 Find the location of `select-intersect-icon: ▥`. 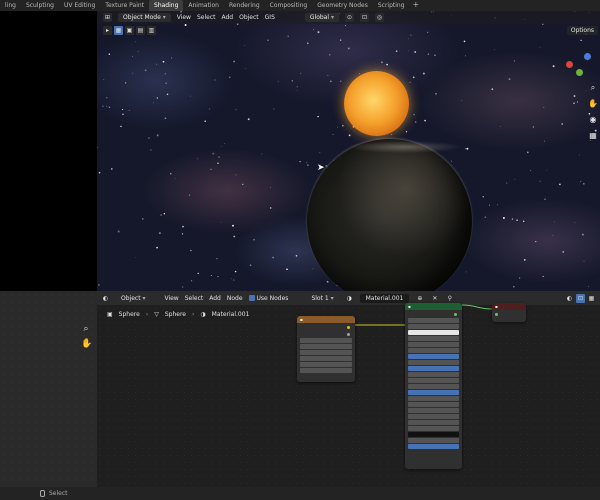

select-intersect-icon: ▥ is located at coordinates (151, 30).